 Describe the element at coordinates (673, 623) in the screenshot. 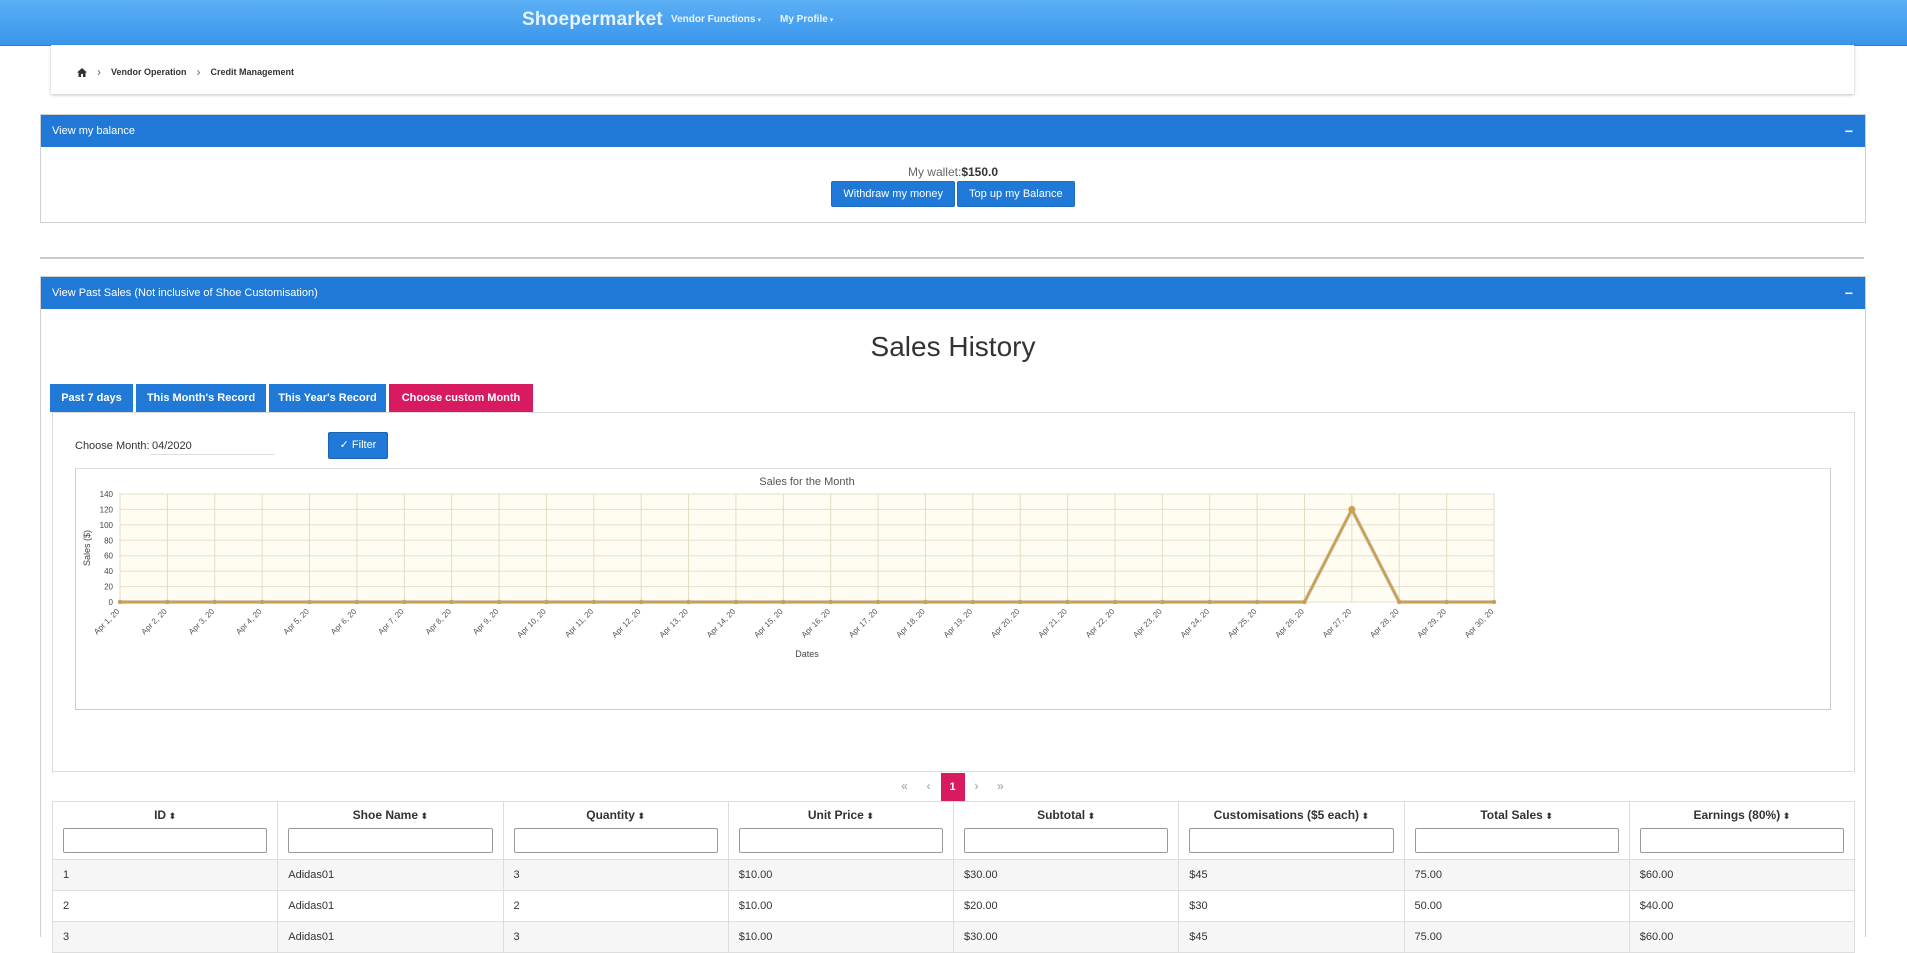

I see `x-tick-label: Apr 13, 20` at that location.